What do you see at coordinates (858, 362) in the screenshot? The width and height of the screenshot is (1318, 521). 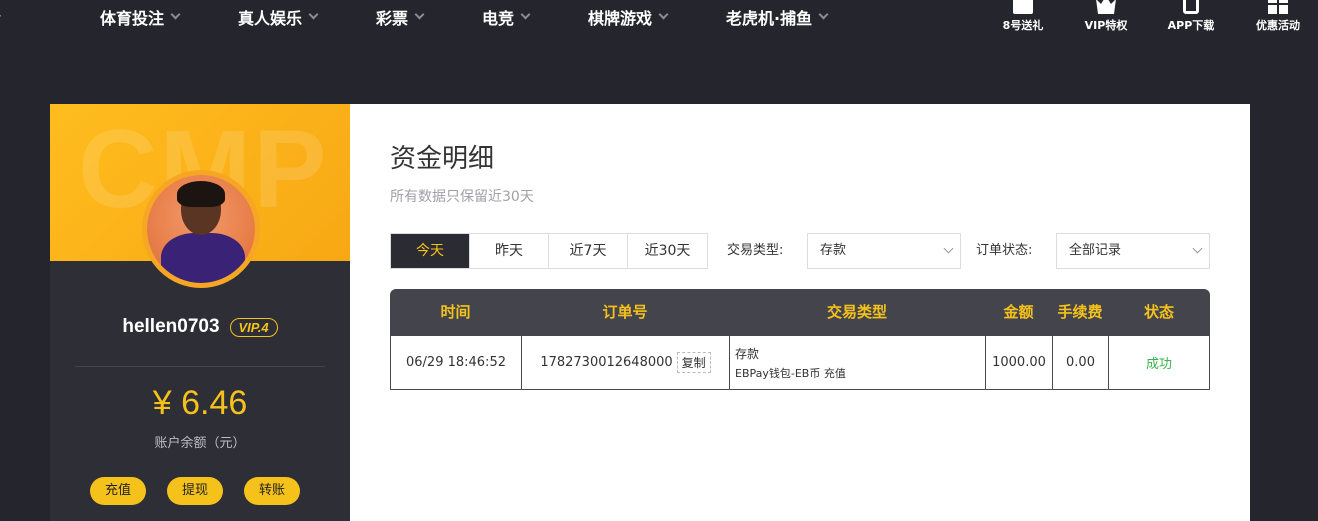 I see `cell-transaction-type: 存款 EBPay钱包-EB币 充值` at bounding box center [858, 362].